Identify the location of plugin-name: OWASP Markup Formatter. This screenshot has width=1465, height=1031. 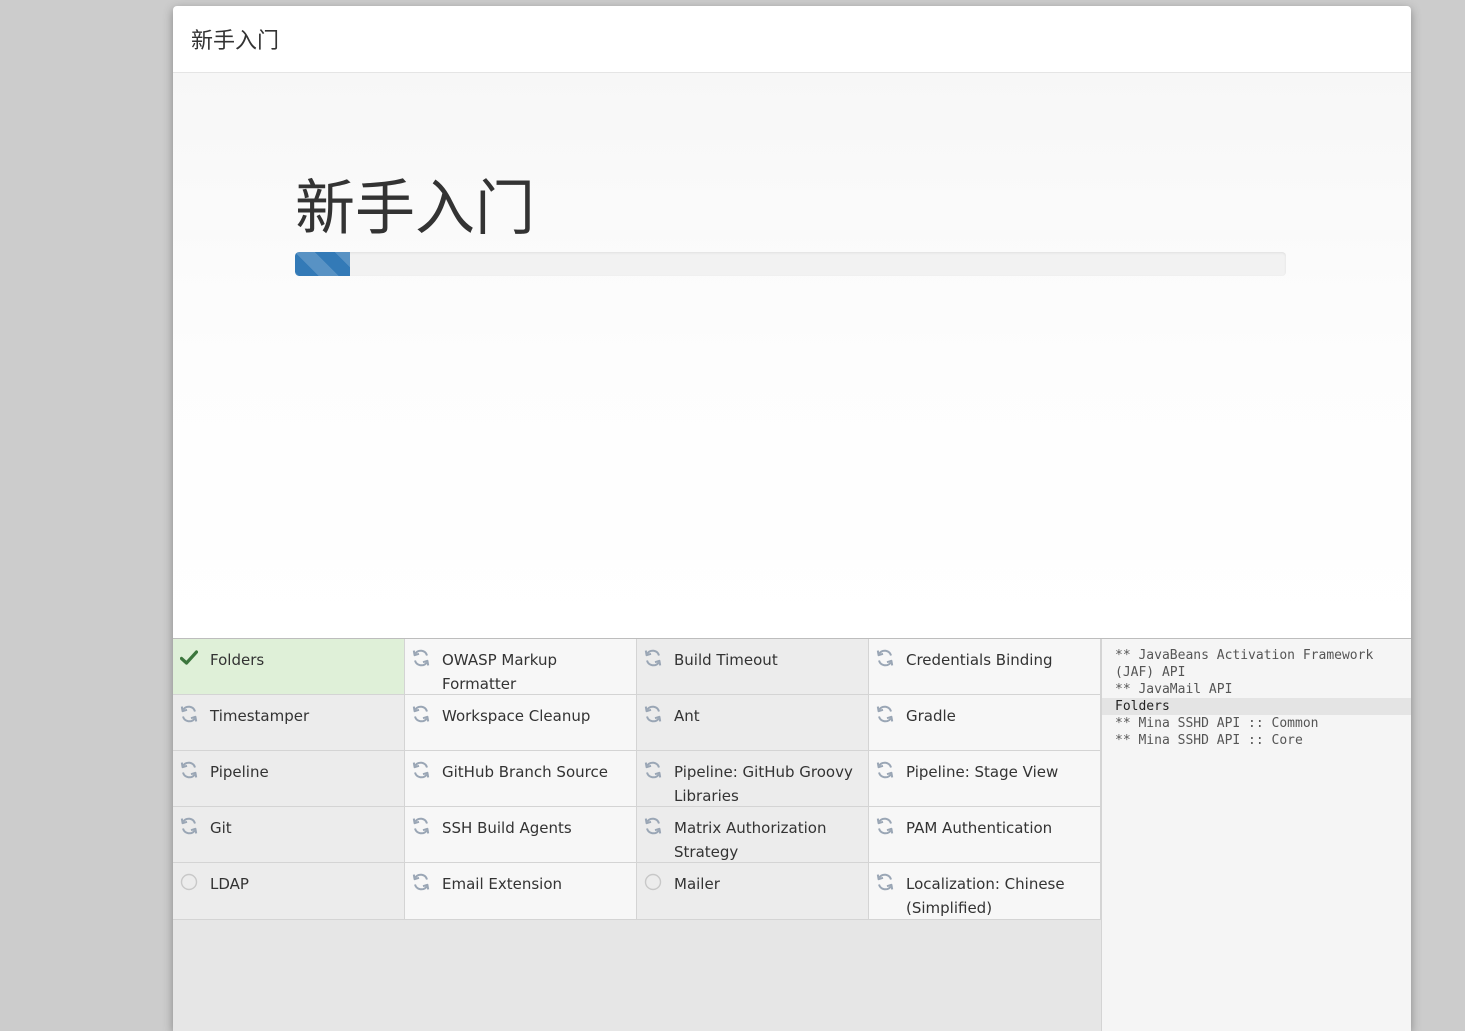
(499, 672).